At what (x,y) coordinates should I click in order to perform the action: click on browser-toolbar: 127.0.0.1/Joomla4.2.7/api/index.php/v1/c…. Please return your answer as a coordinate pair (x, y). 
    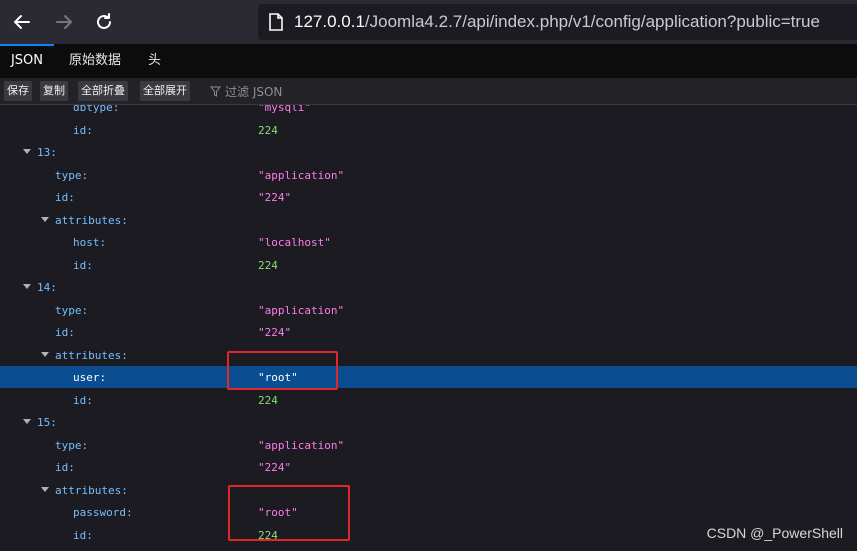
    Looking at the image, I should click on (428, 22).